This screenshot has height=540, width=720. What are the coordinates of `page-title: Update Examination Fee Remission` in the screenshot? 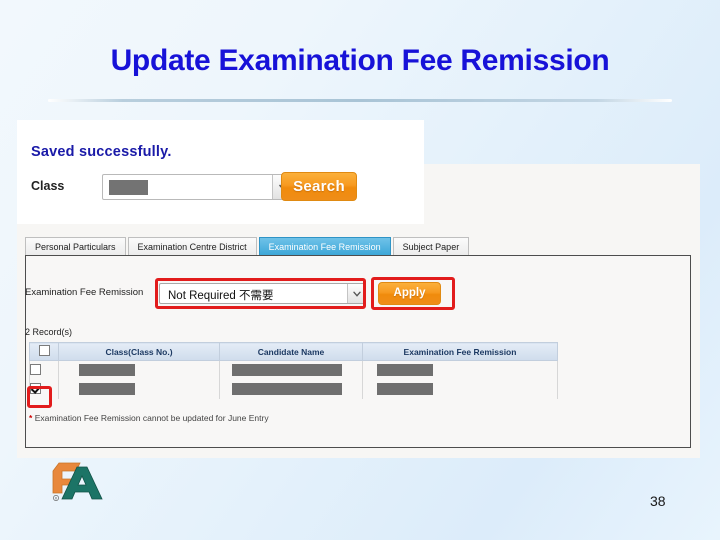 It's located at (360, 60).